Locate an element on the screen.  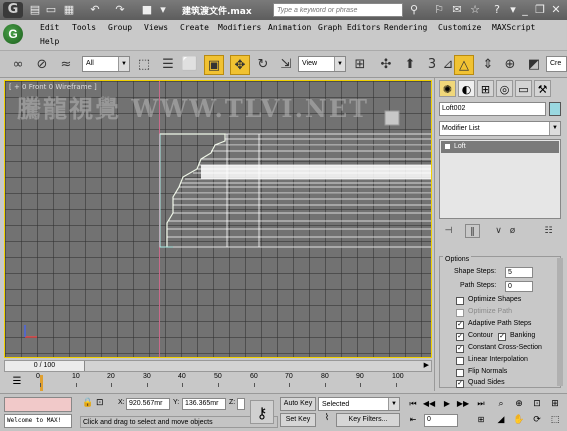
dropdown-icon: ▾ is located at coordinates (163, 10).